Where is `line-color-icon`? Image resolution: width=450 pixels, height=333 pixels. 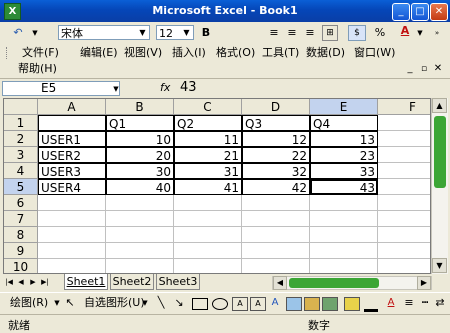 line-color-icon is located at coordinates (371, 304).